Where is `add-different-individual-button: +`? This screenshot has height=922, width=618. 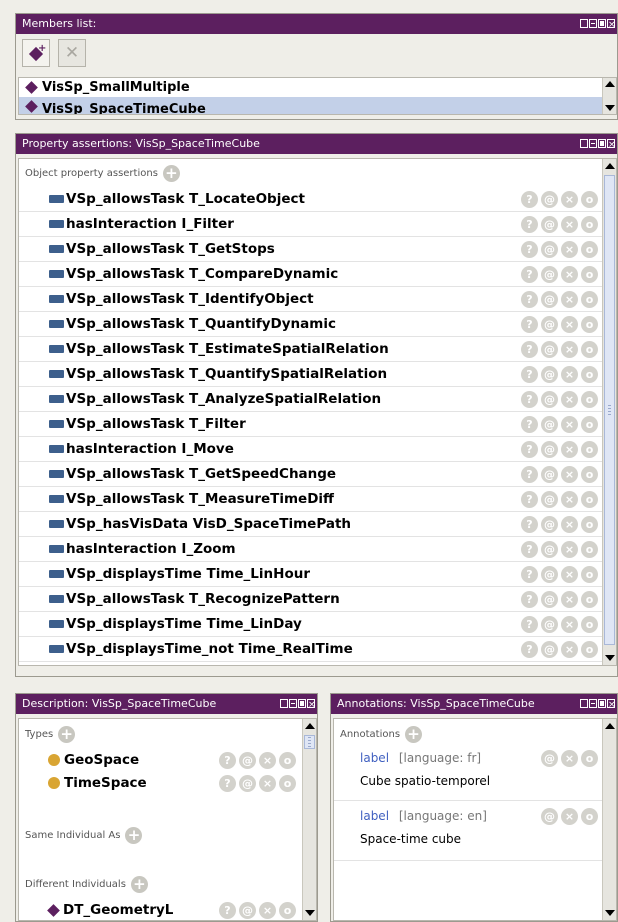
add-different-individual-button: + is located at coordinates (139, 884).